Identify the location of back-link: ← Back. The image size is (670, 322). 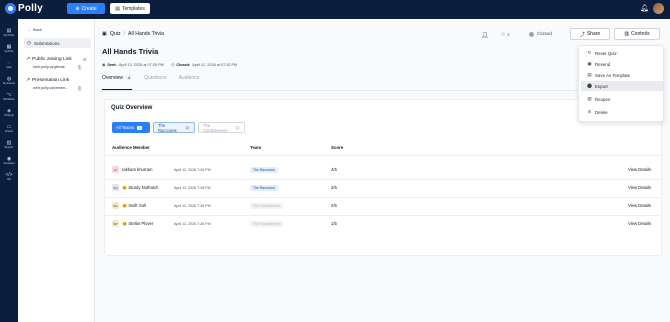
(34, 29).